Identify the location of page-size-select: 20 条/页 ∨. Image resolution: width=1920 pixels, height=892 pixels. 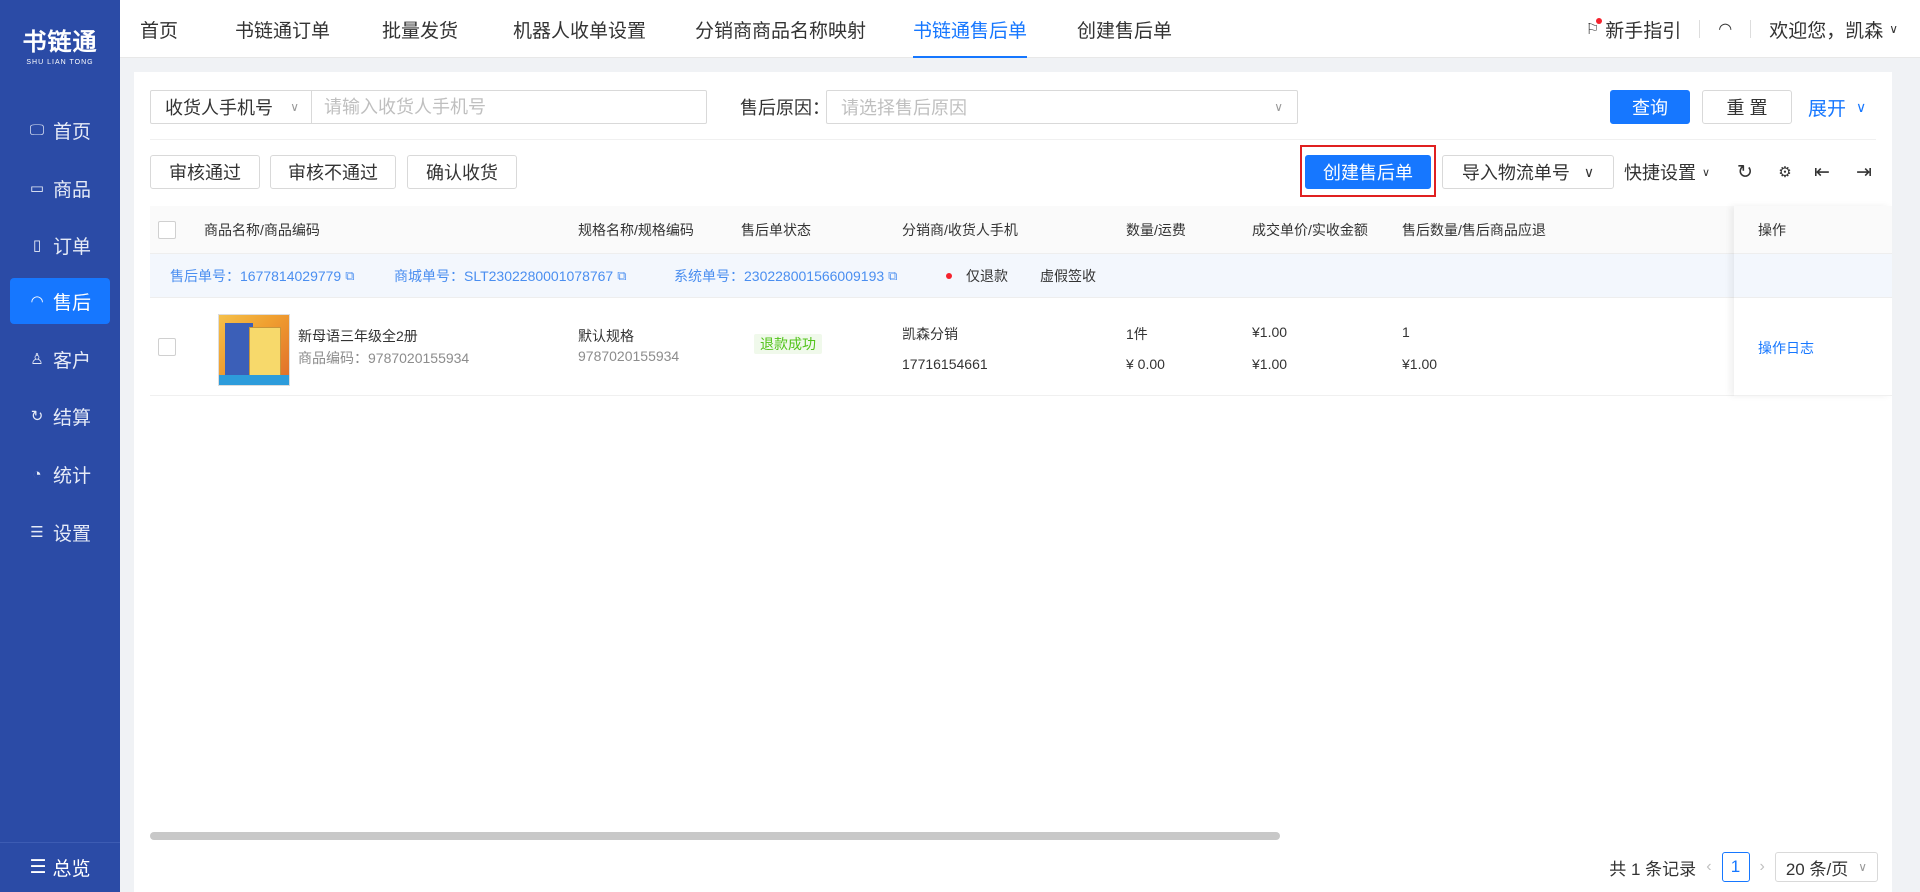
(1826, 867).